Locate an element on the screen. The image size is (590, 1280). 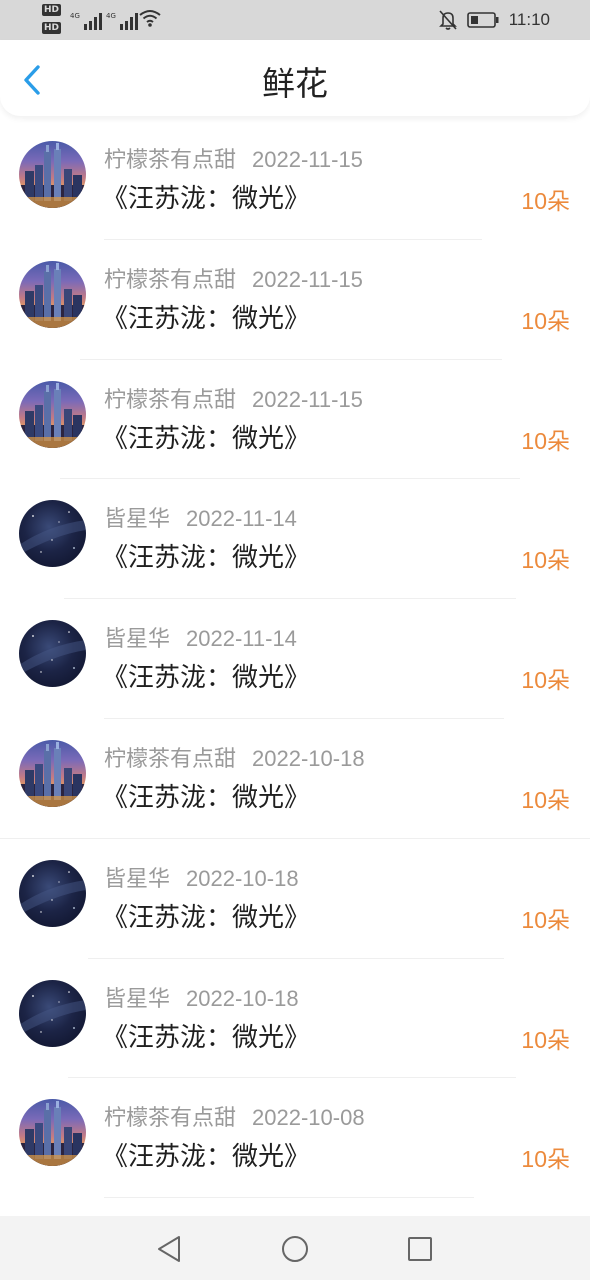
item-meta: 柠檬茶有点甜 2022-10-18 is located at coordinates (234, 757).